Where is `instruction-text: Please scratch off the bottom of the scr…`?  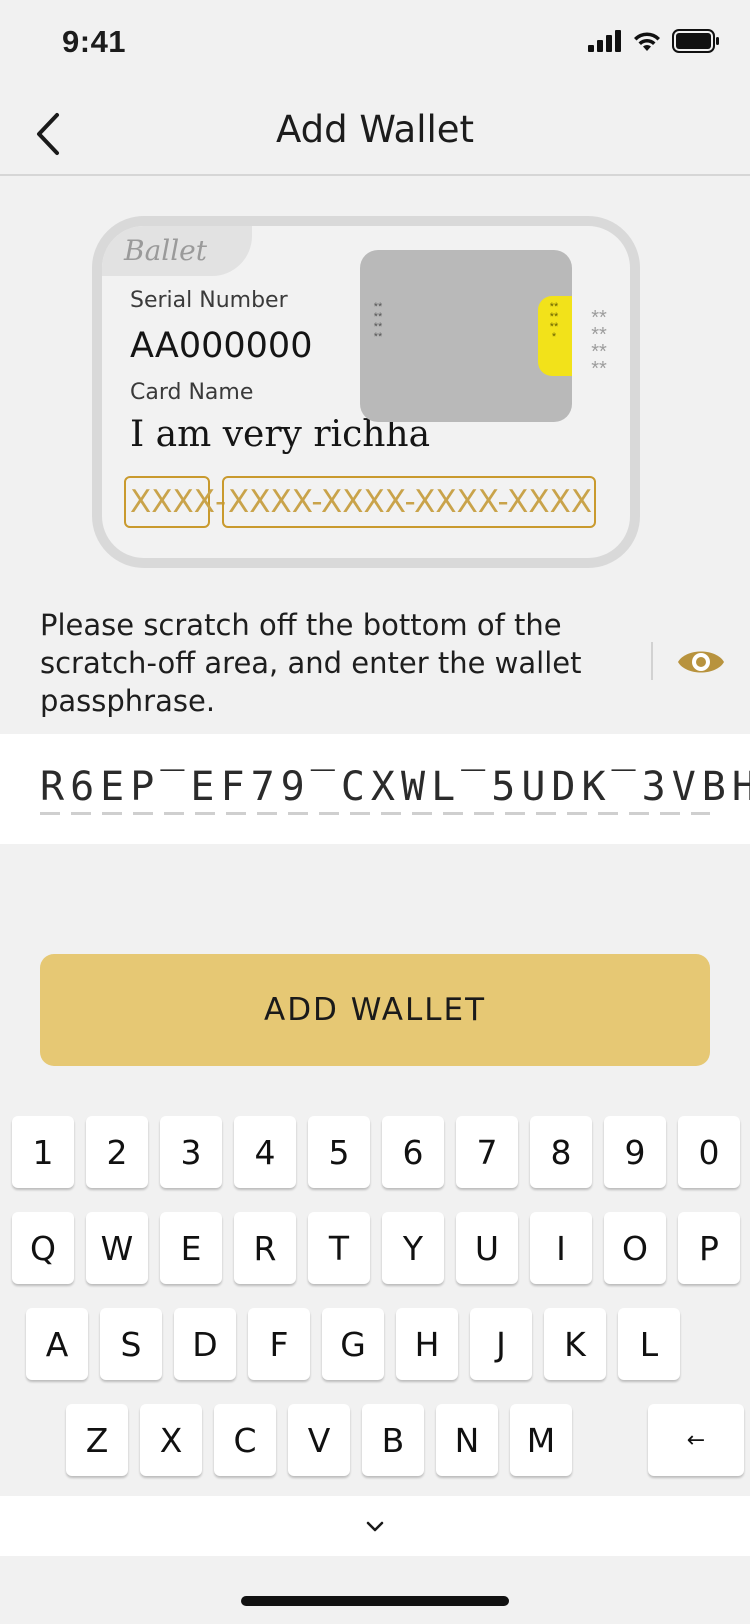
instruction-text: Please scratch off the bottom of the scr… is located at coordinates (311, 663).